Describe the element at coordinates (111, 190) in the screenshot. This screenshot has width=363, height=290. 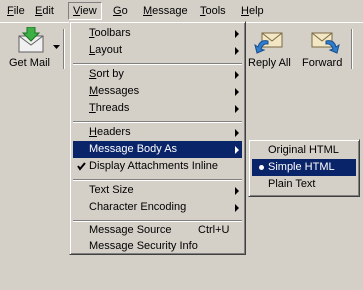
I see `menu-item-label: Text Size` at that location.